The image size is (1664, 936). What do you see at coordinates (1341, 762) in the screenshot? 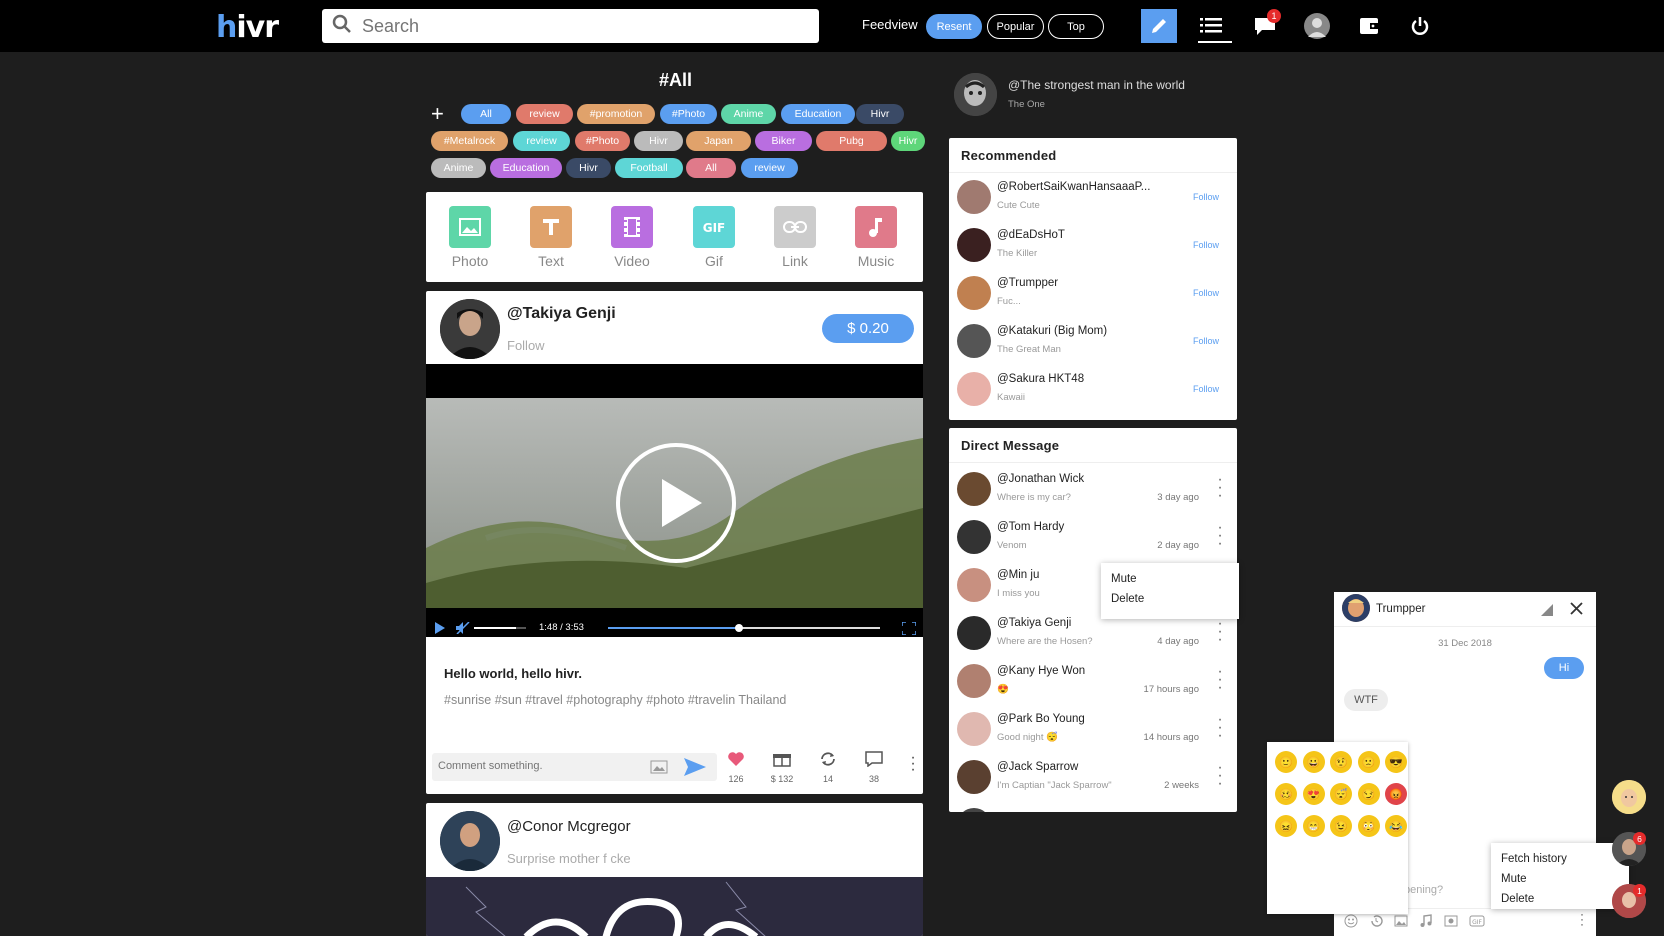
I see `emoji-option: 🤨` at bounding box center [1341, 762].